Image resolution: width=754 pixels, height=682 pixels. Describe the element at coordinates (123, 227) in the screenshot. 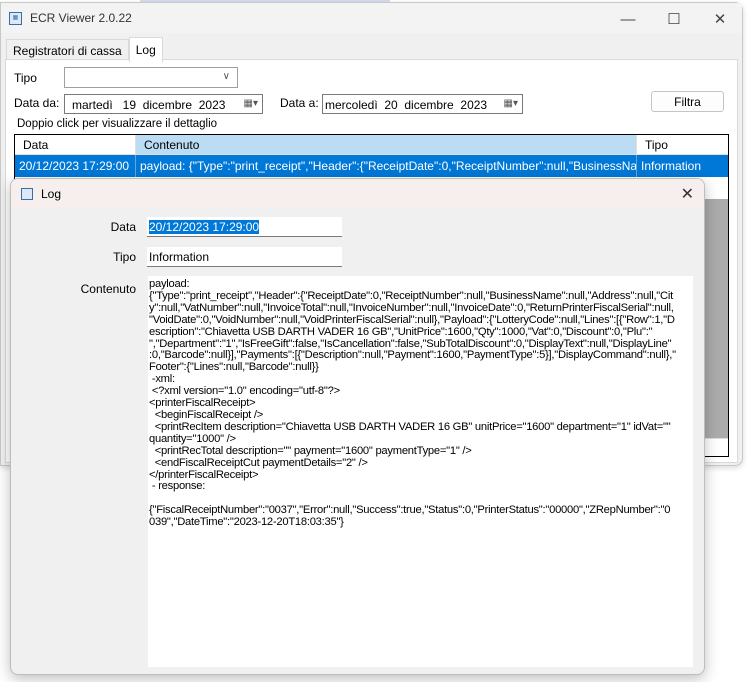

I see `data-label: Data` at that location.